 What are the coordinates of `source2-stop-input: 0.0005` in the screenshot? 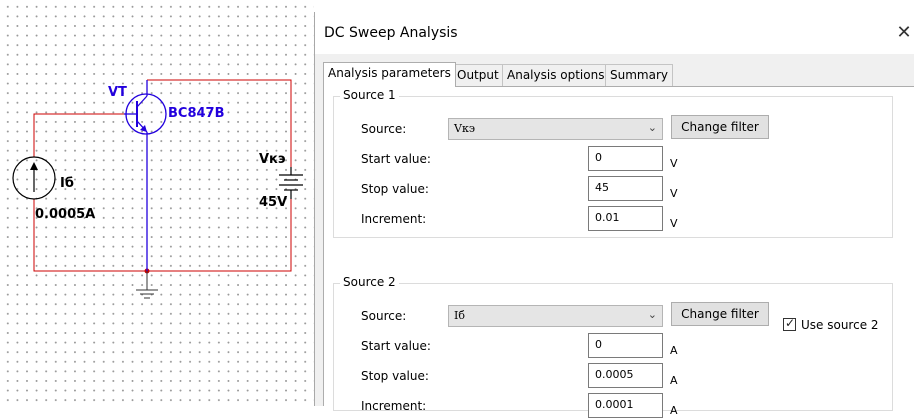 It's located at (625, 375).